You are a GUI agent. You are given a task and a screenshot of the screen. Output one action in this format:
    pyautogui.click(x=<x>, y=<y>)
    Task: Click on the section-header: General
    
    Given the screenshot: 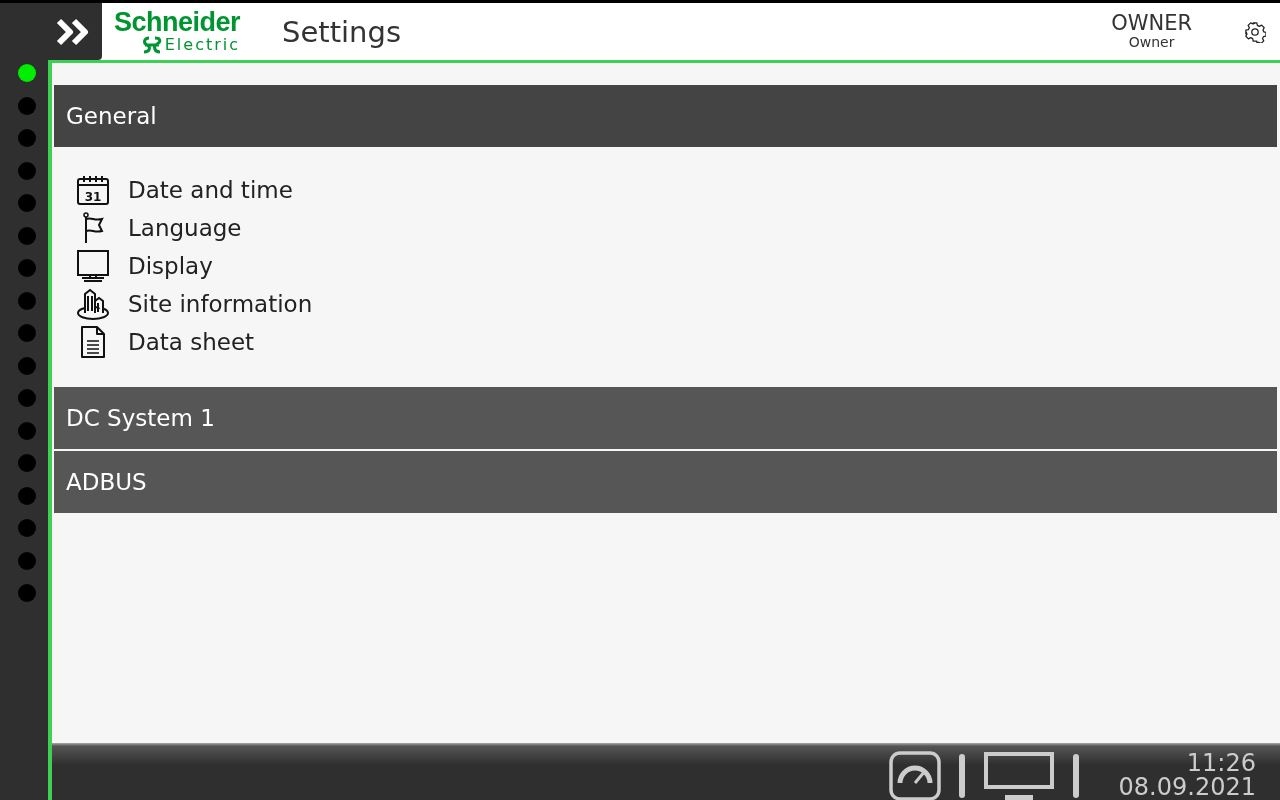 What is the action you would take?
    pyautogui.click(x=665, y=116)
    